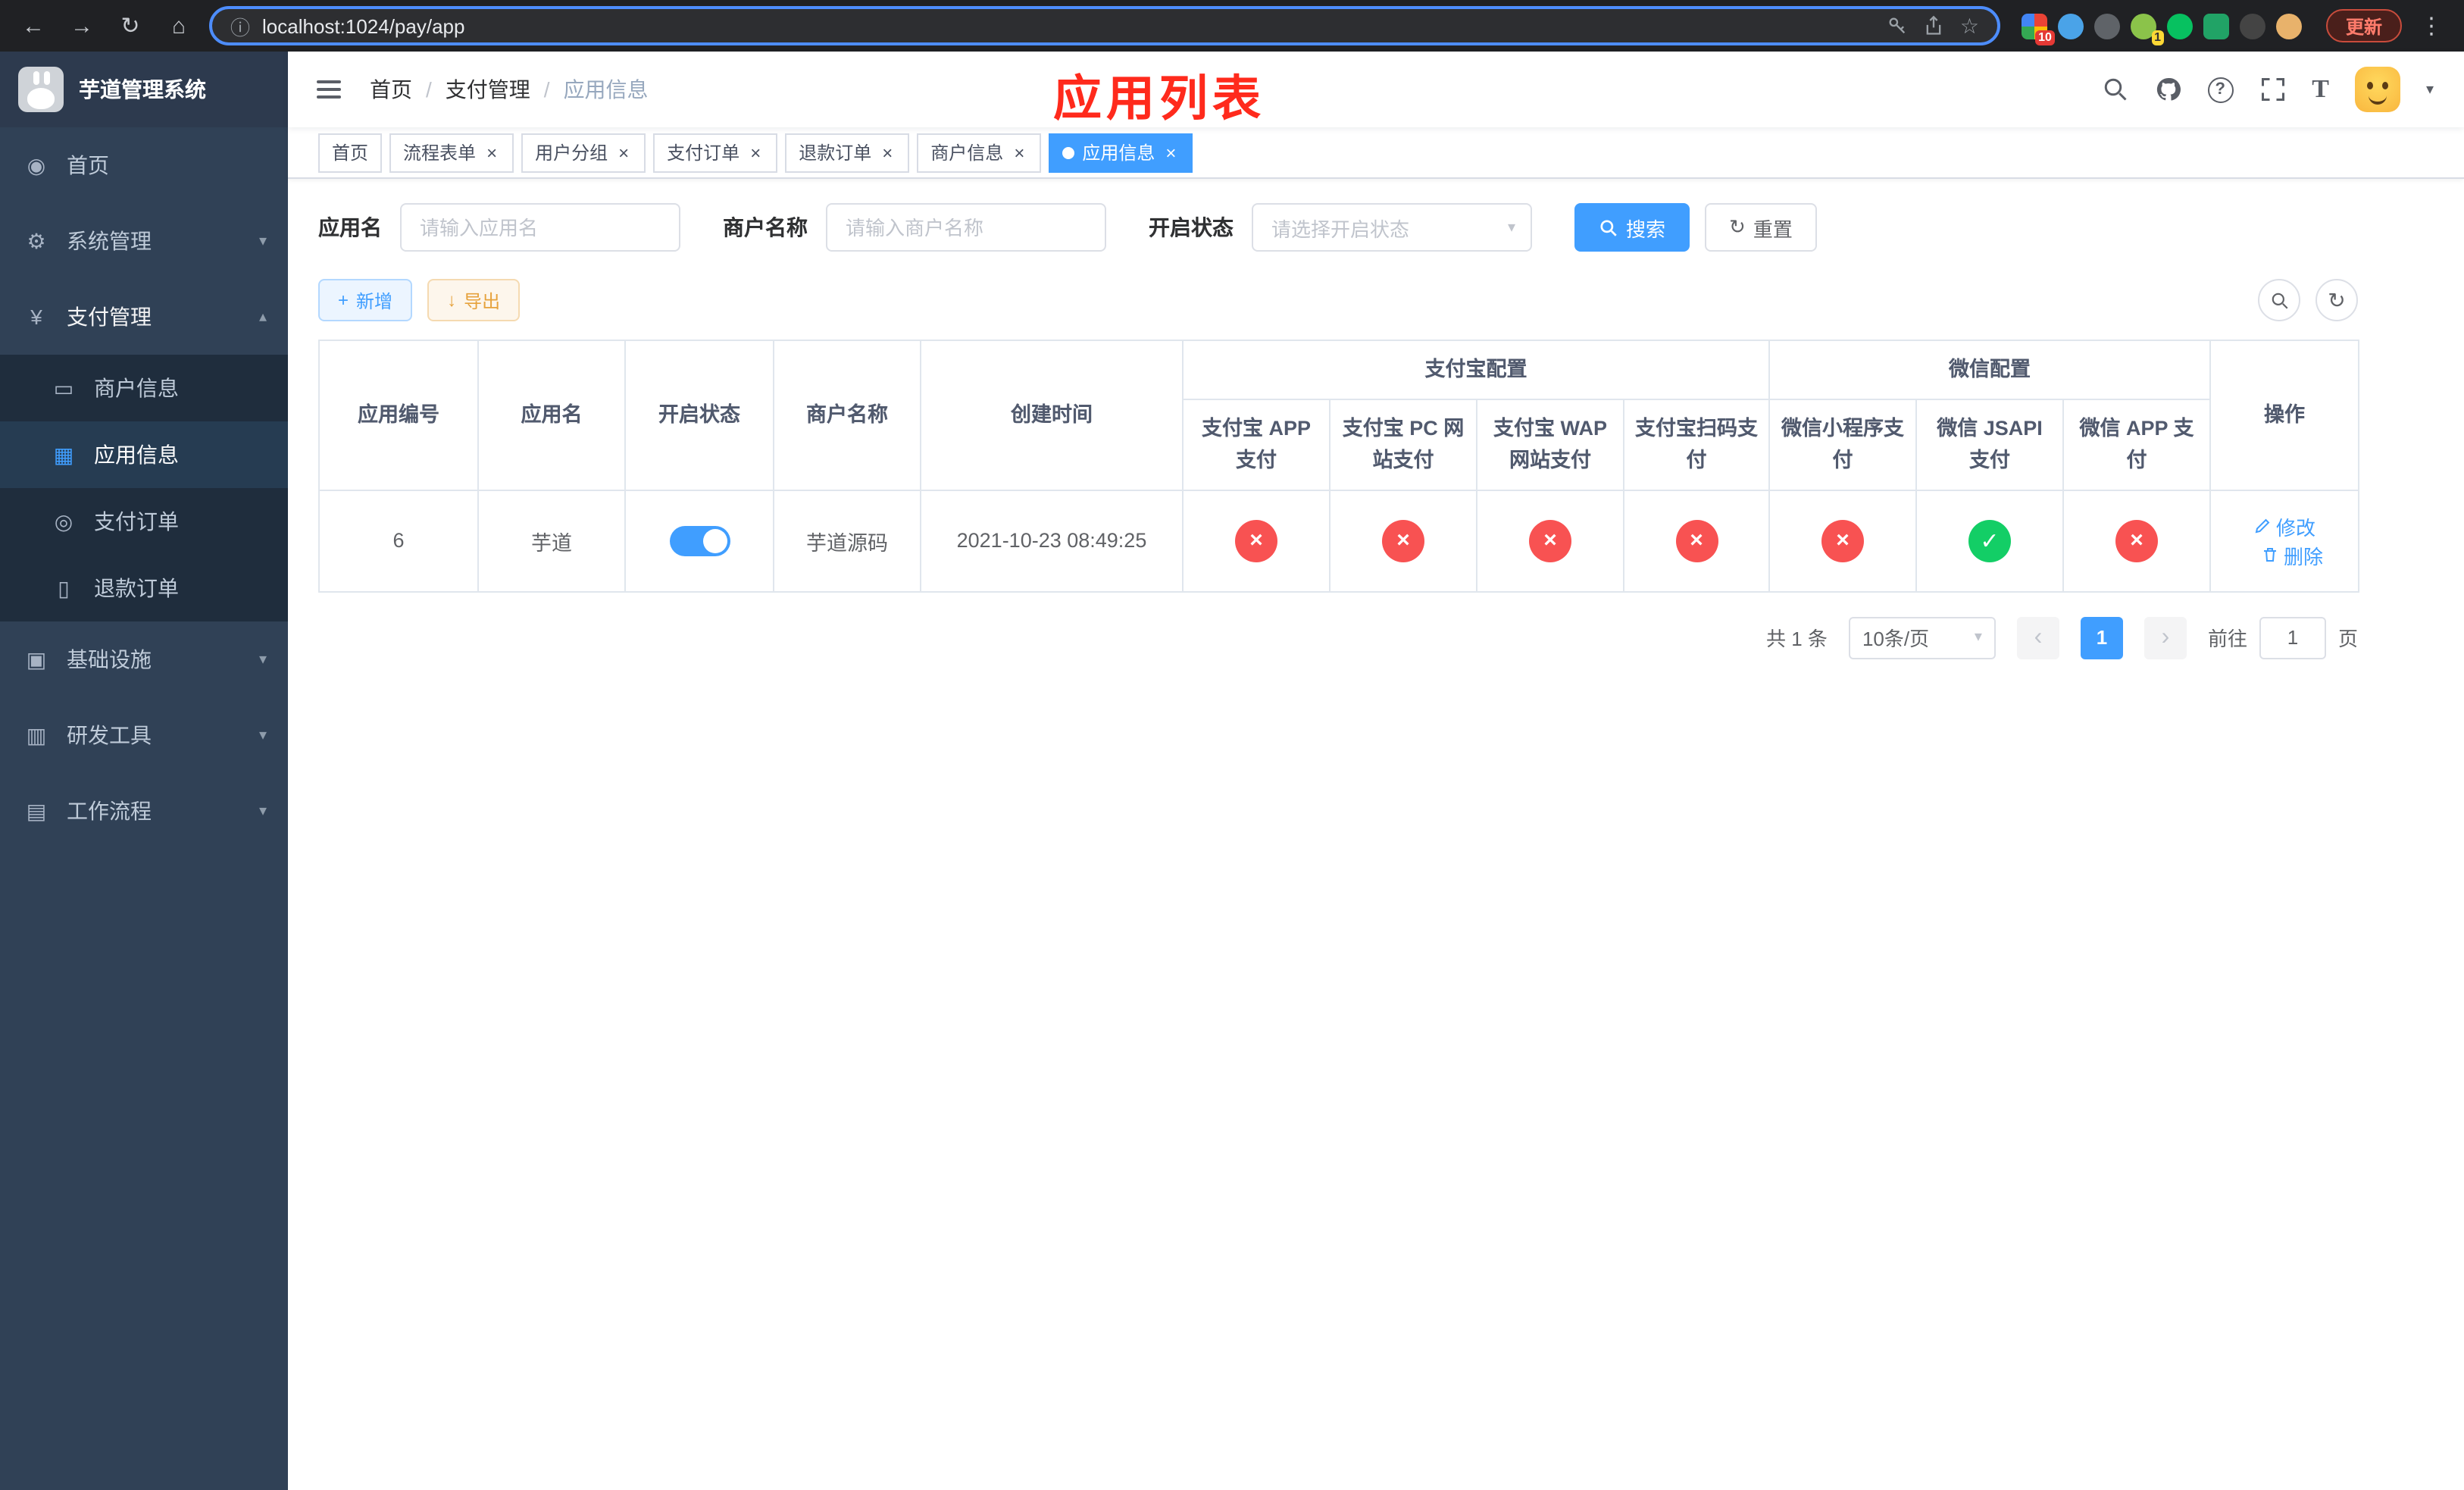 The image size is (2464, 1490). I want to click on breadcrumb: 首页 / 支付管理 / 应用信息, so click(509, 89).